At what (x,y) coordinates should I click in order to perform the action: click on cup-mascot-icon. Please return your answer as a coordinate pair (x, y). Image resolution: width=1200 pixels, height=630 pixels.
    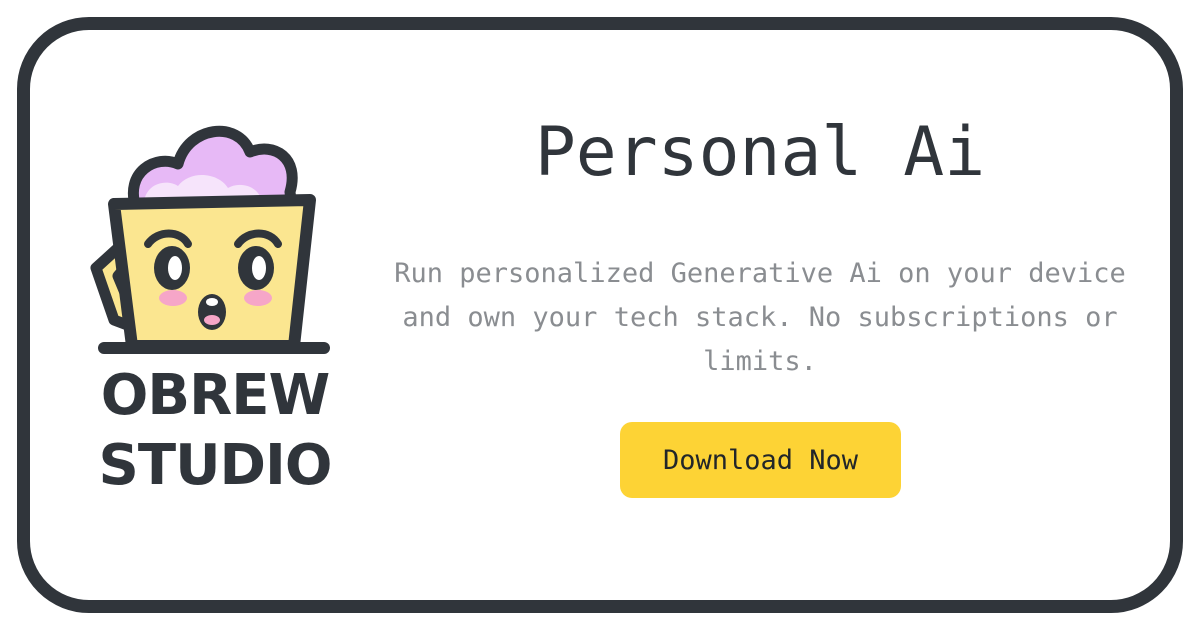
    Looking at the image, I should click on (210, 239).